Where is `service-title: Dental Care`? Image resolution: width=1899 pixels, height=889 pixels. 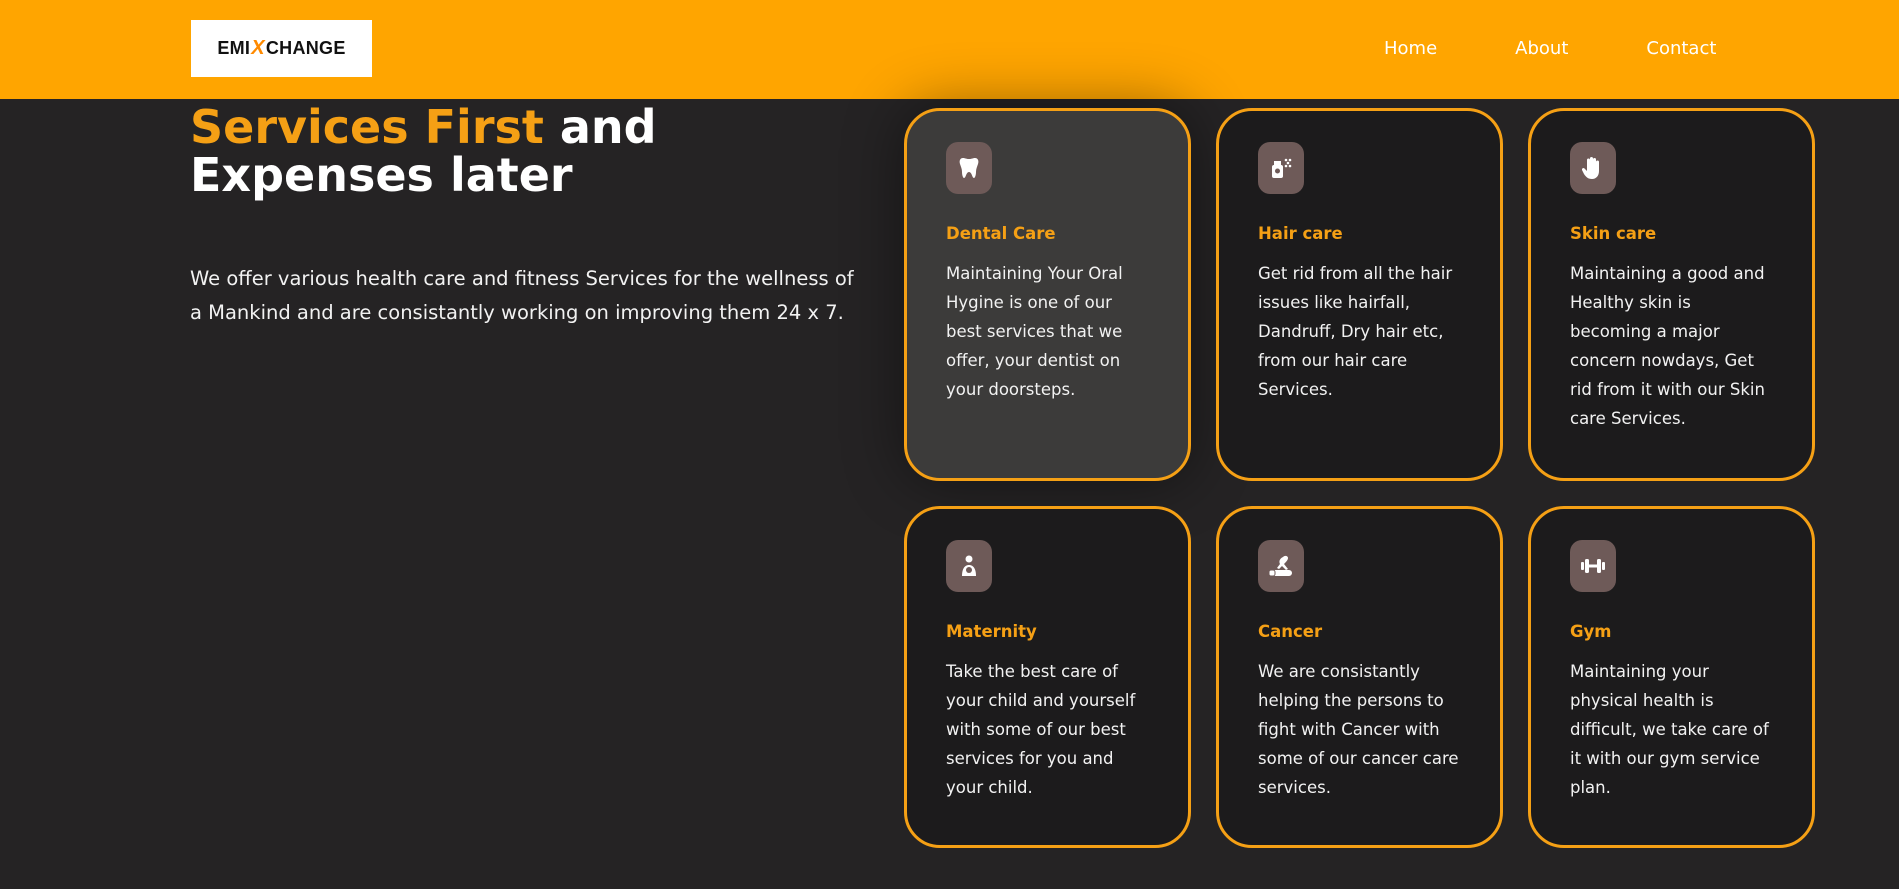 service-title: Dental Care is located at coordinates (1001, 233).